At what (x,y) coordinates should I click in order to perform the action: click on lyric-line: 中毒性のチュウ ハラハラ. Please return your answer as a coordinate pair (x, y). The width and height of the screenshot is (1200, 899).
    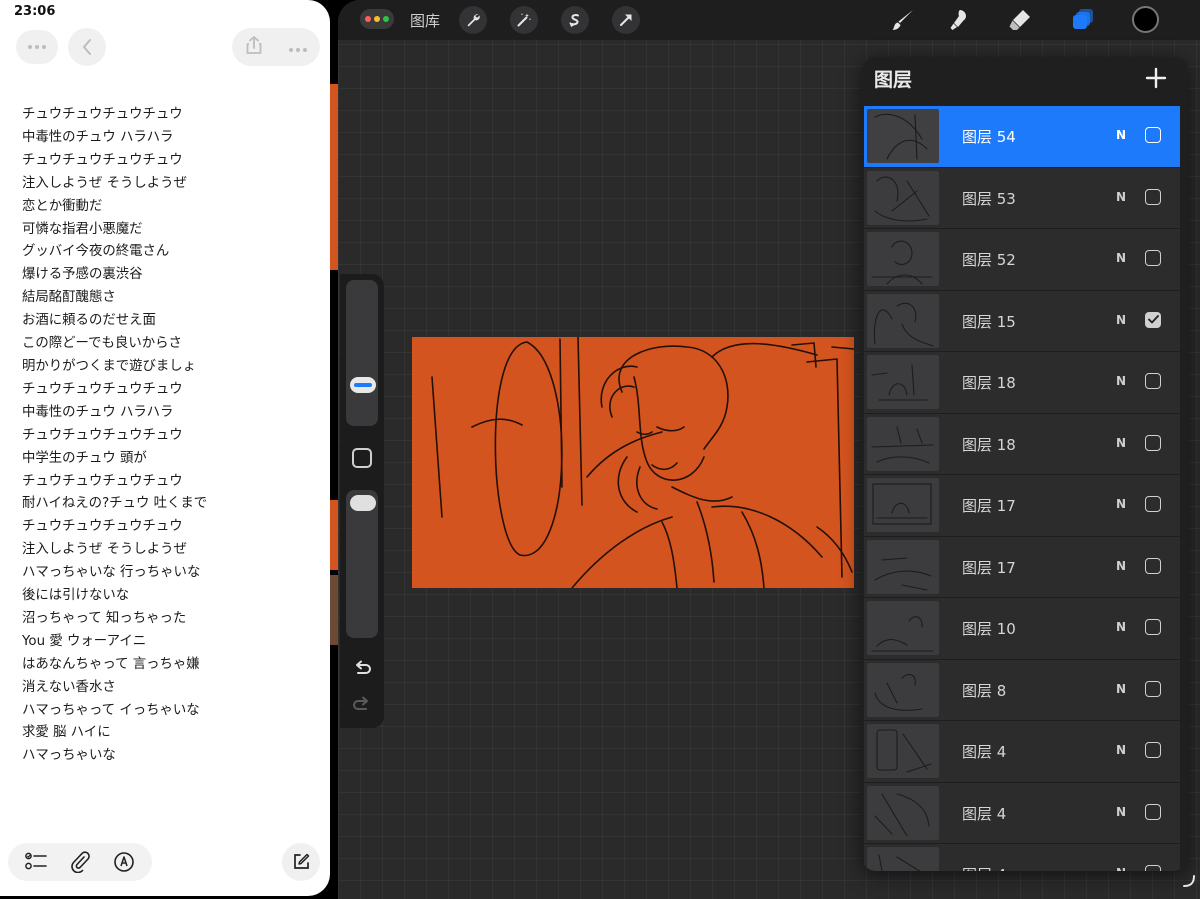
    Looking at the image, I should click on (98, 137).